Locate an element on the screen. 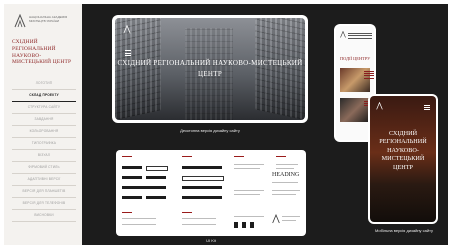 This screenshot has height=249, width=452. nav-item-visual: ВІЗУАЛ is located at coordinates (44, 156).